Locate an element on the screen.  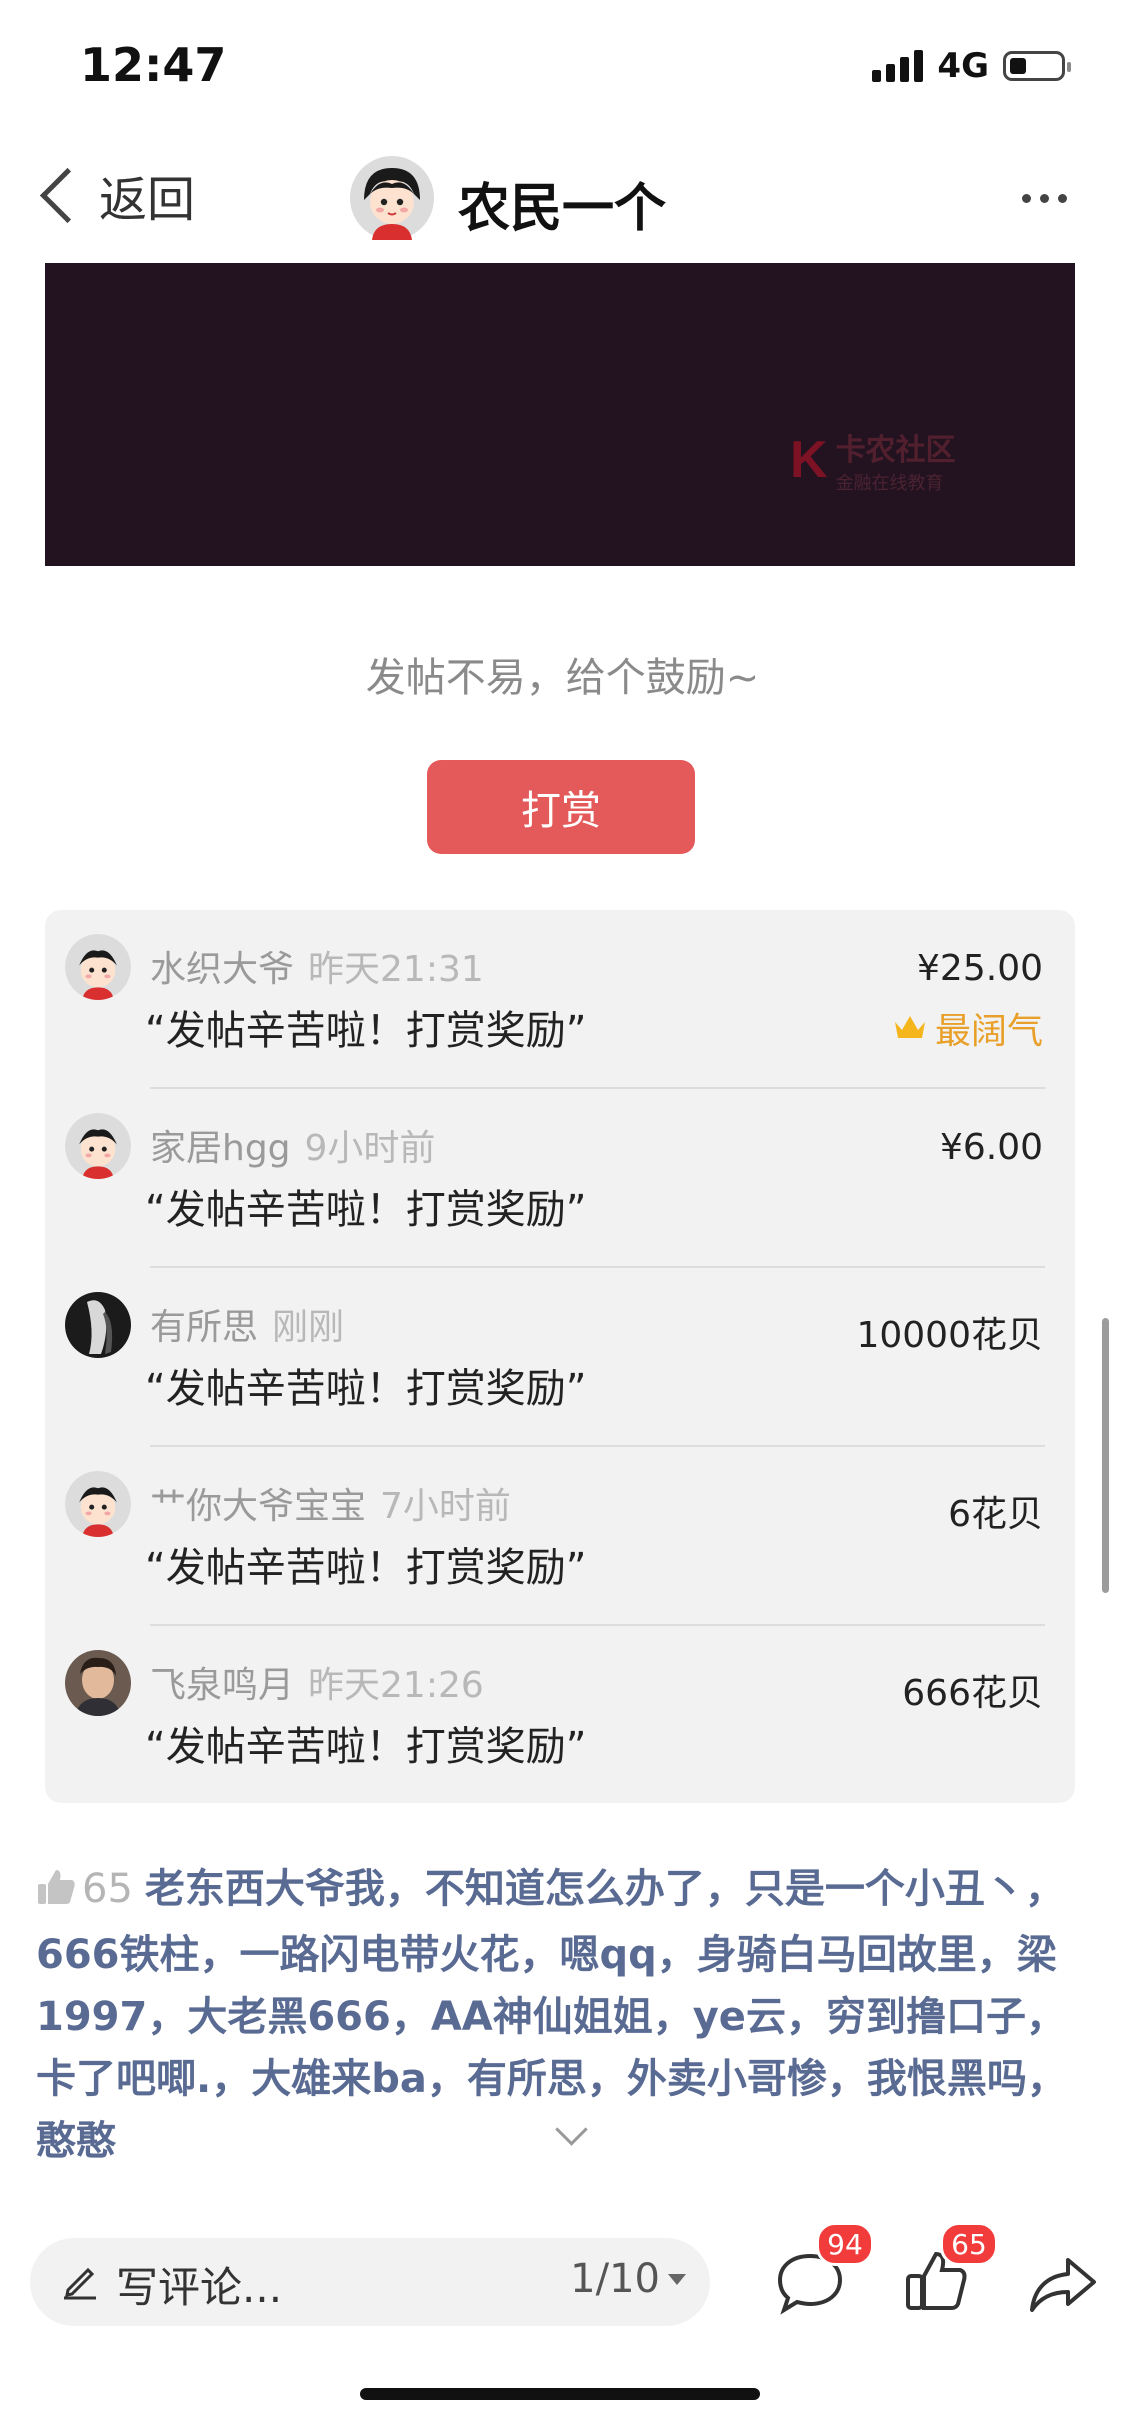
reward-amount: ¥6.00 is located at coordinates (991, 1147).